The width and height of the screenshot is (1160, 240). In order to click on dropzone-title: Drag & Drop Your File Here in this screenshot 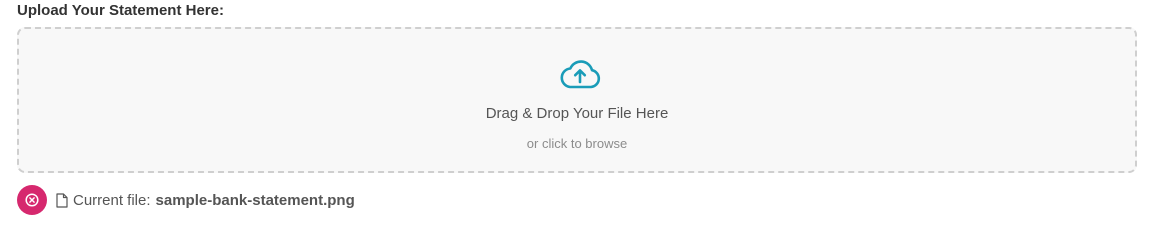, I will do `click(577, 113)`.